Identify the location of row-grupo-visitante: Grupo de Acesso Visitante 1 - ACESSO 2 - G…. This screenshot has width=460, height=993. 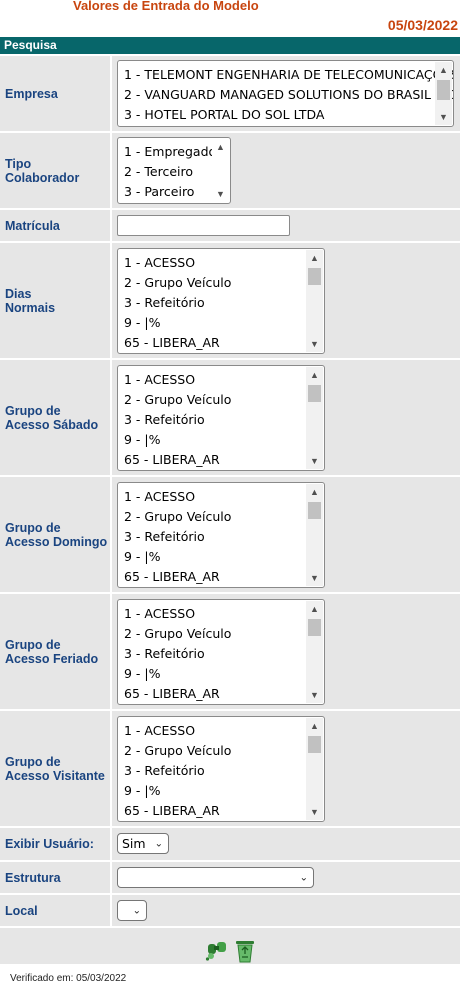
(230, 768).